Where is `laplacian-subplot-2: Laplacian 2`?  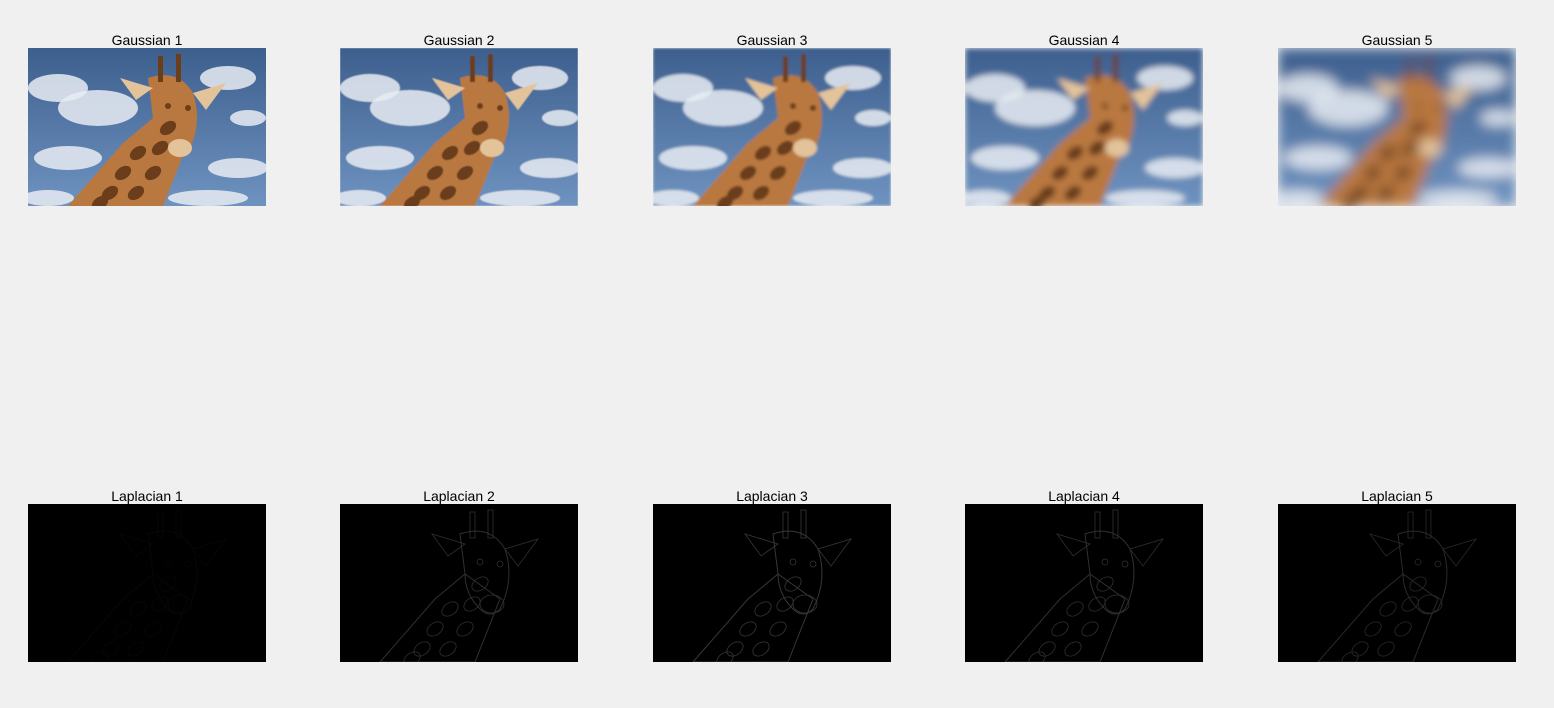
laplacian-subplot-2: Laplacian 2 is located at coordinates (459, 575).